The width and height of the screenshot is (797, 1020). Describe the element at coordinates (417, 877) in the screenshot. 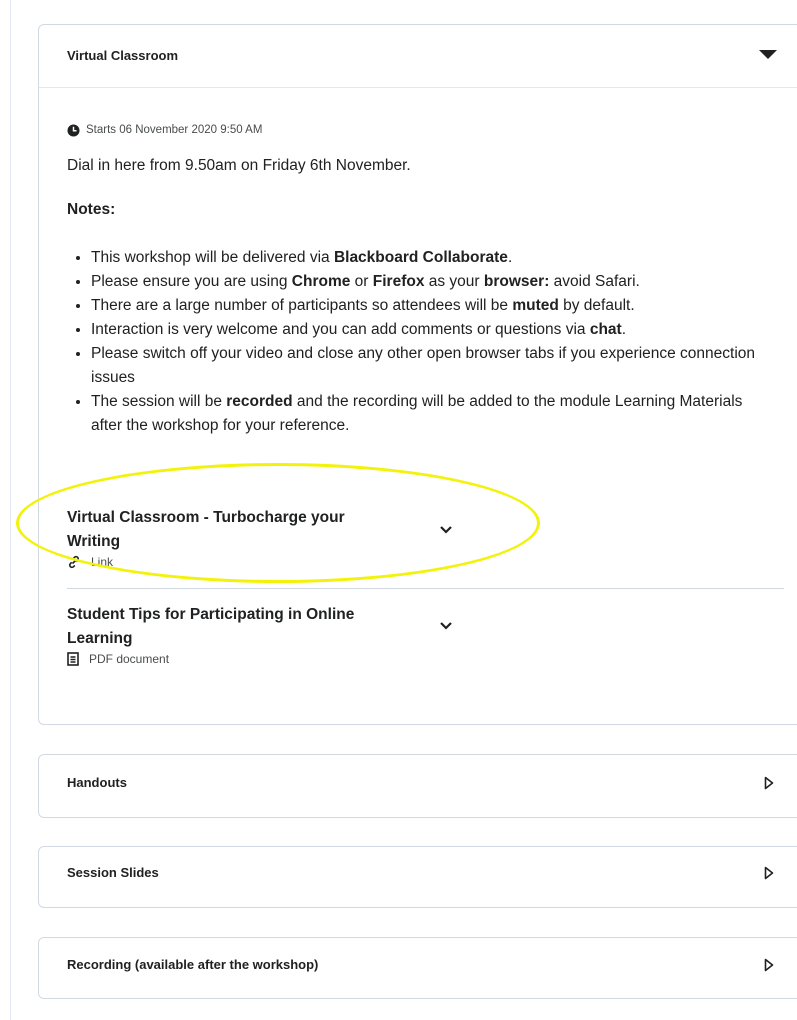

I see `session-slides-panel: Session Slides` at that location.